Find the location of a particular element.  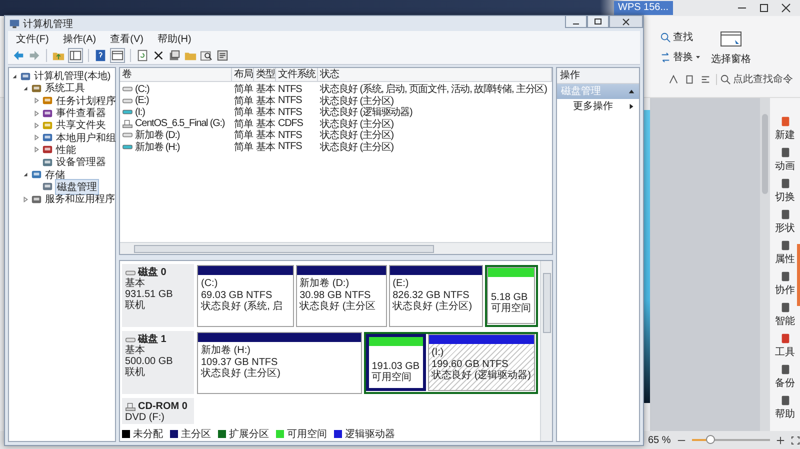

partition: 新加卷 (D:) 30.98 GB NTFS 状态良好 (主分区 is located at coordinates (341, 296).